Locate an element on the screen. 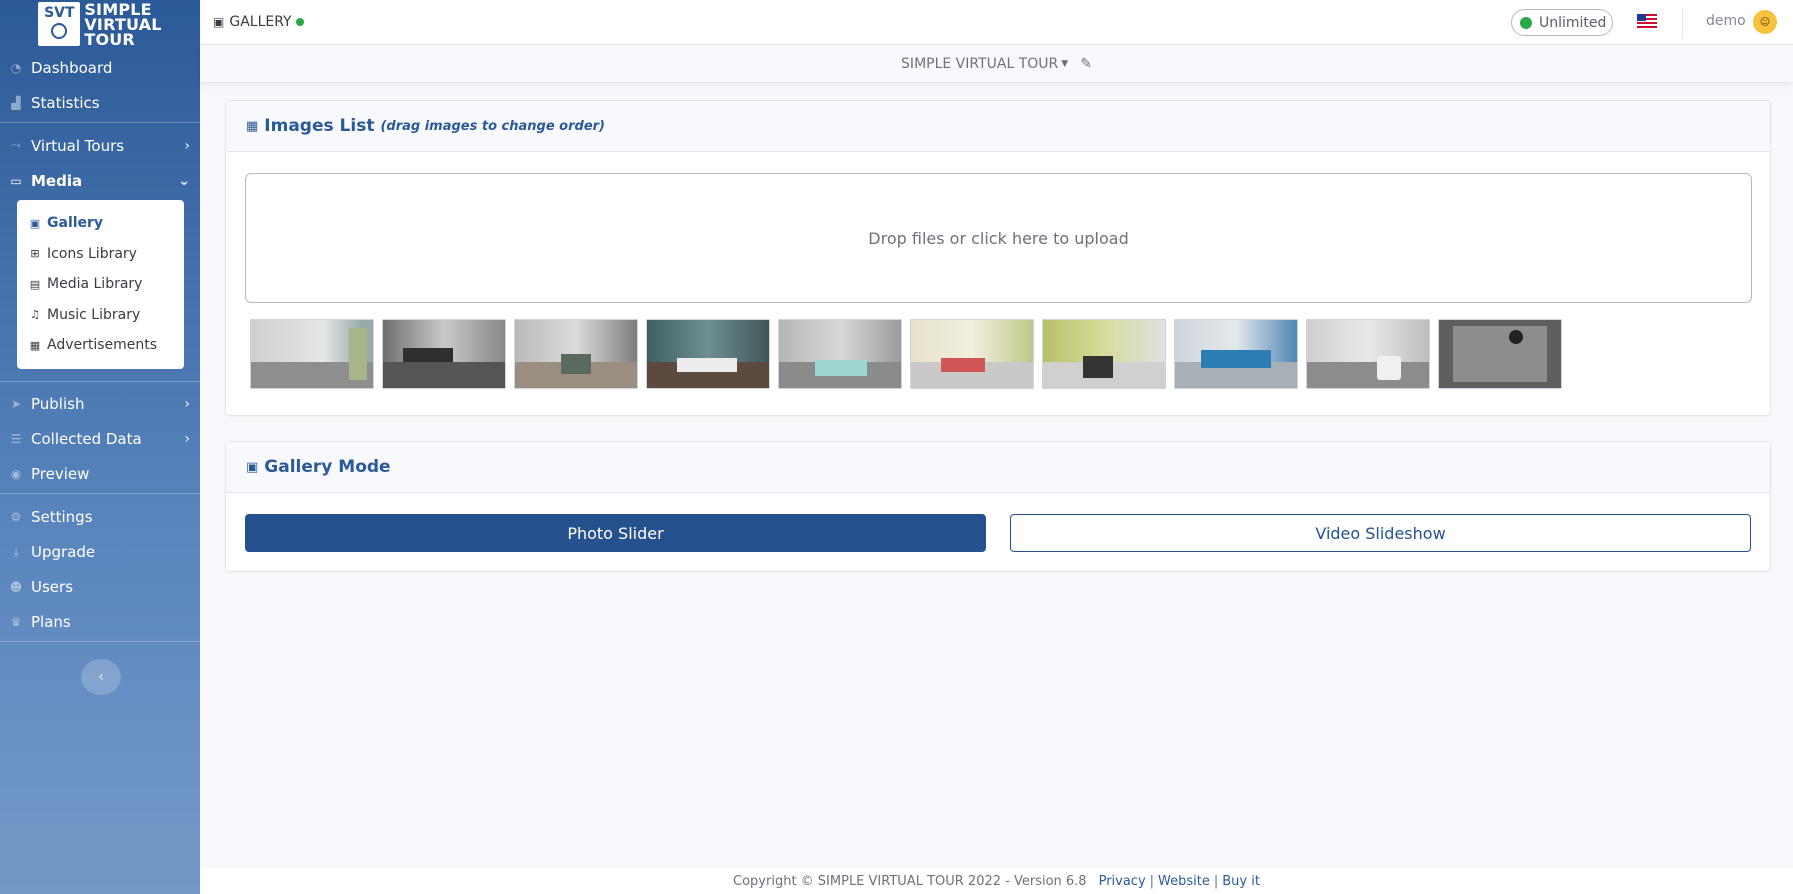  submenu-item-media-library: ▤ Media Library is located at coordinates (100, 284).